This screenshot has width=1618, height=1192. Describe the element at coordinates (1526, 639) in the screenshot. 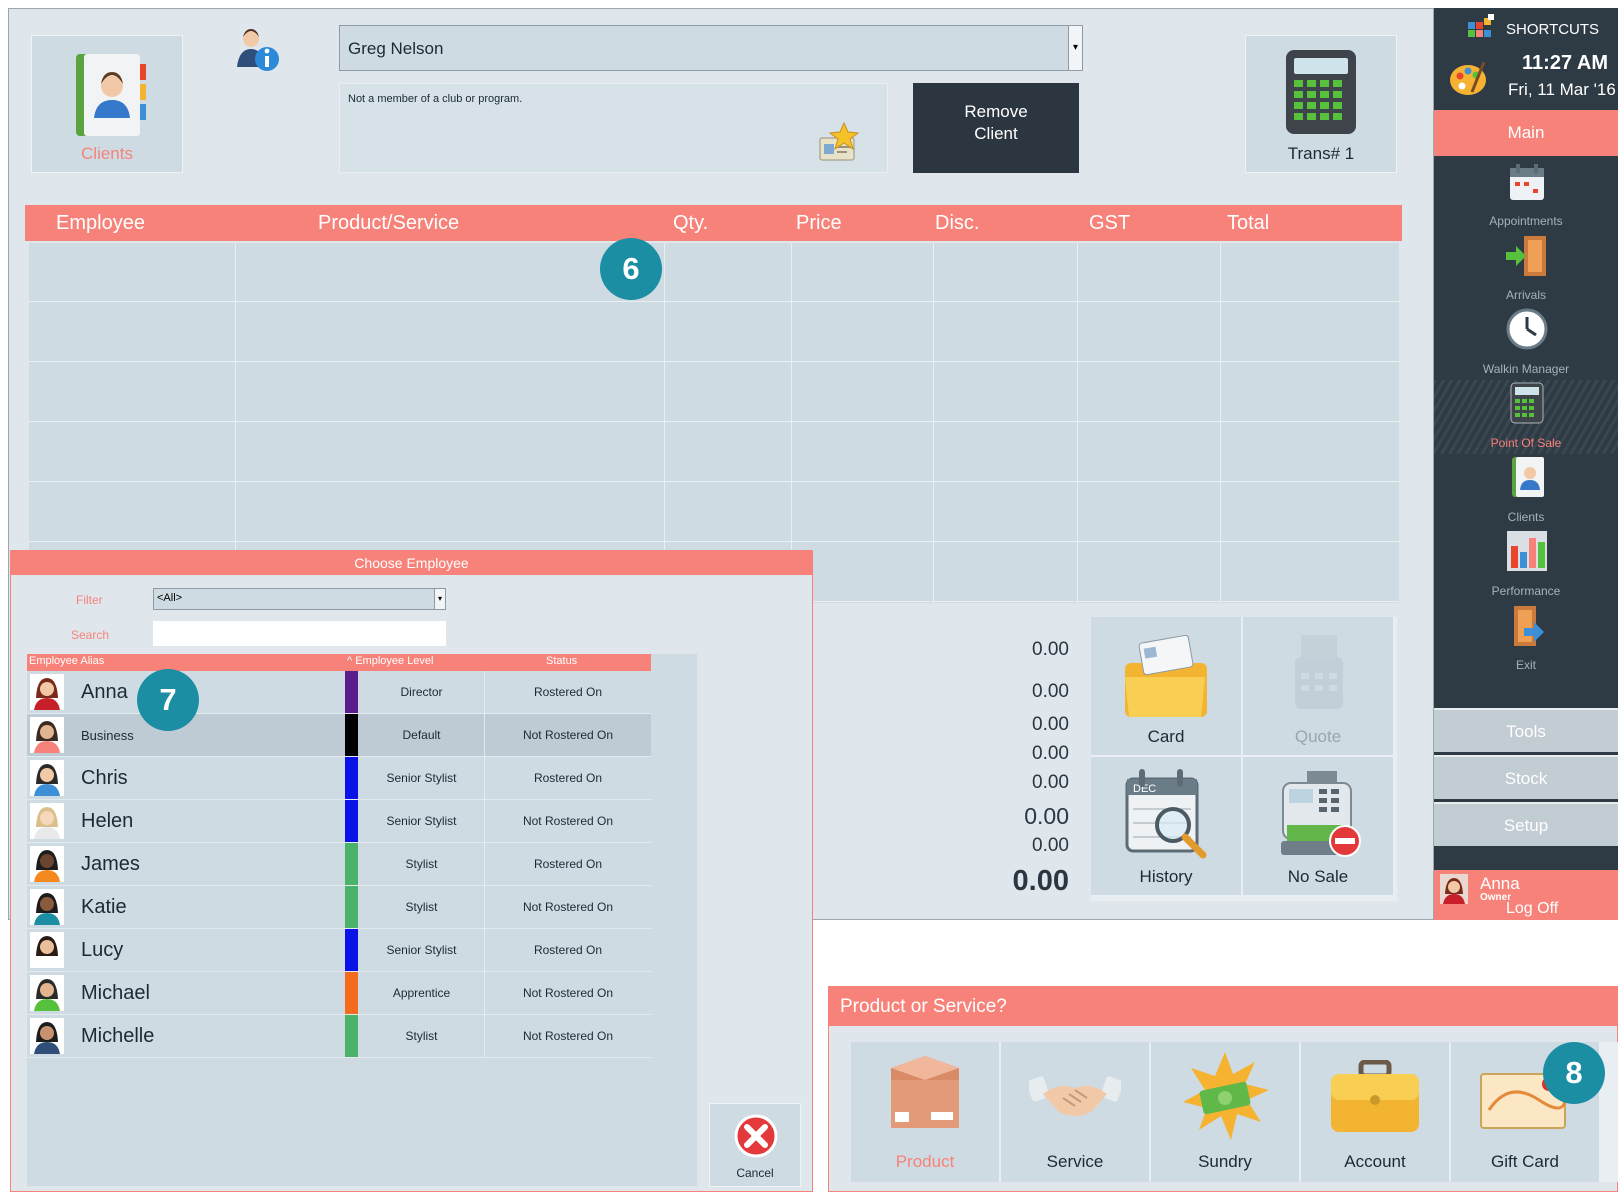

I see `sidebar-item-exit: Exit` at that location.